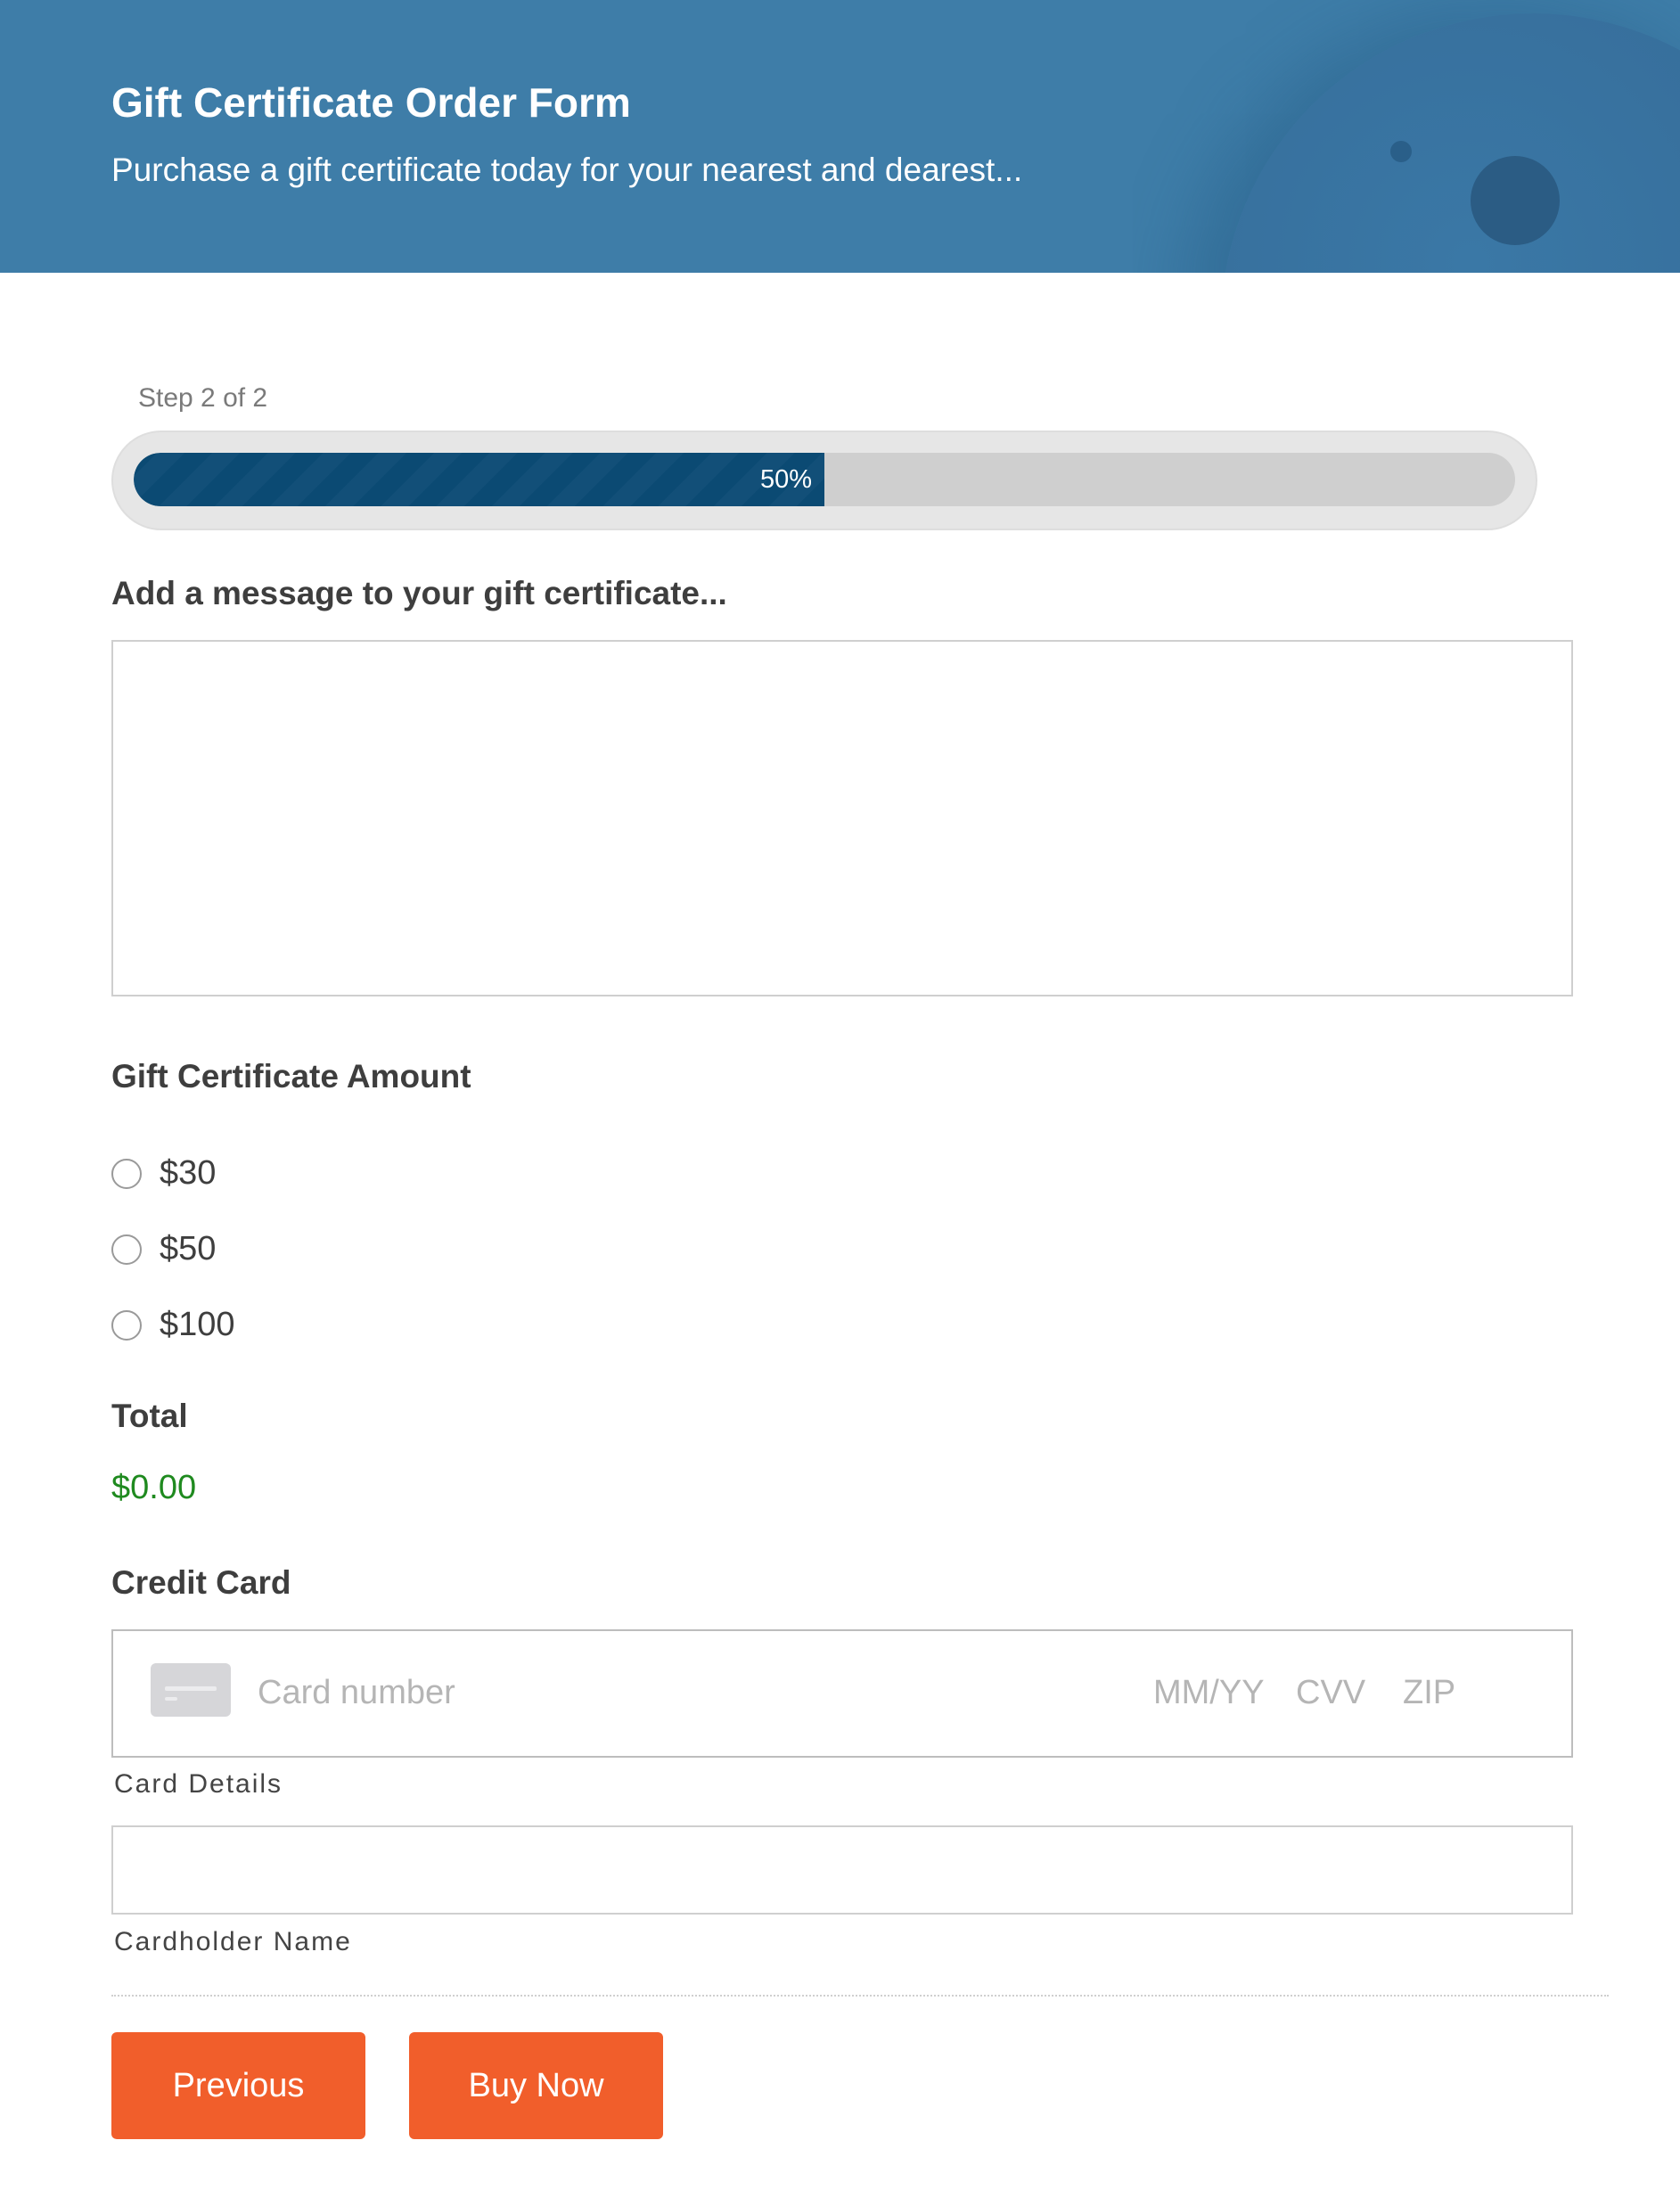  Describe the element at coordinates (188, 1248) in the screenshot. I see `amount-option-label: $50` at that location.